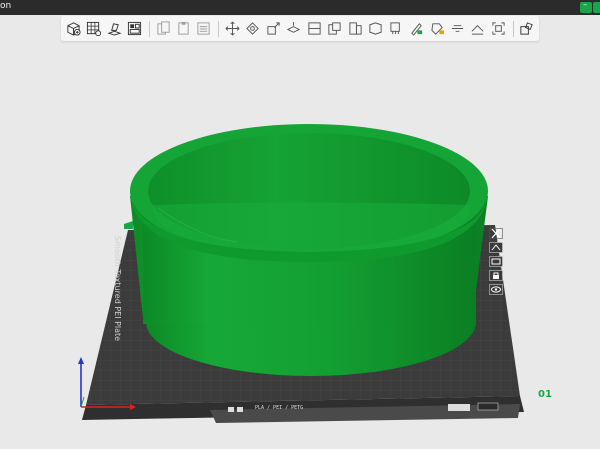  What do you see at coordinates (73, 29) in the screenshot?
I see `add-object-icon` at bounding box center [73, 29].